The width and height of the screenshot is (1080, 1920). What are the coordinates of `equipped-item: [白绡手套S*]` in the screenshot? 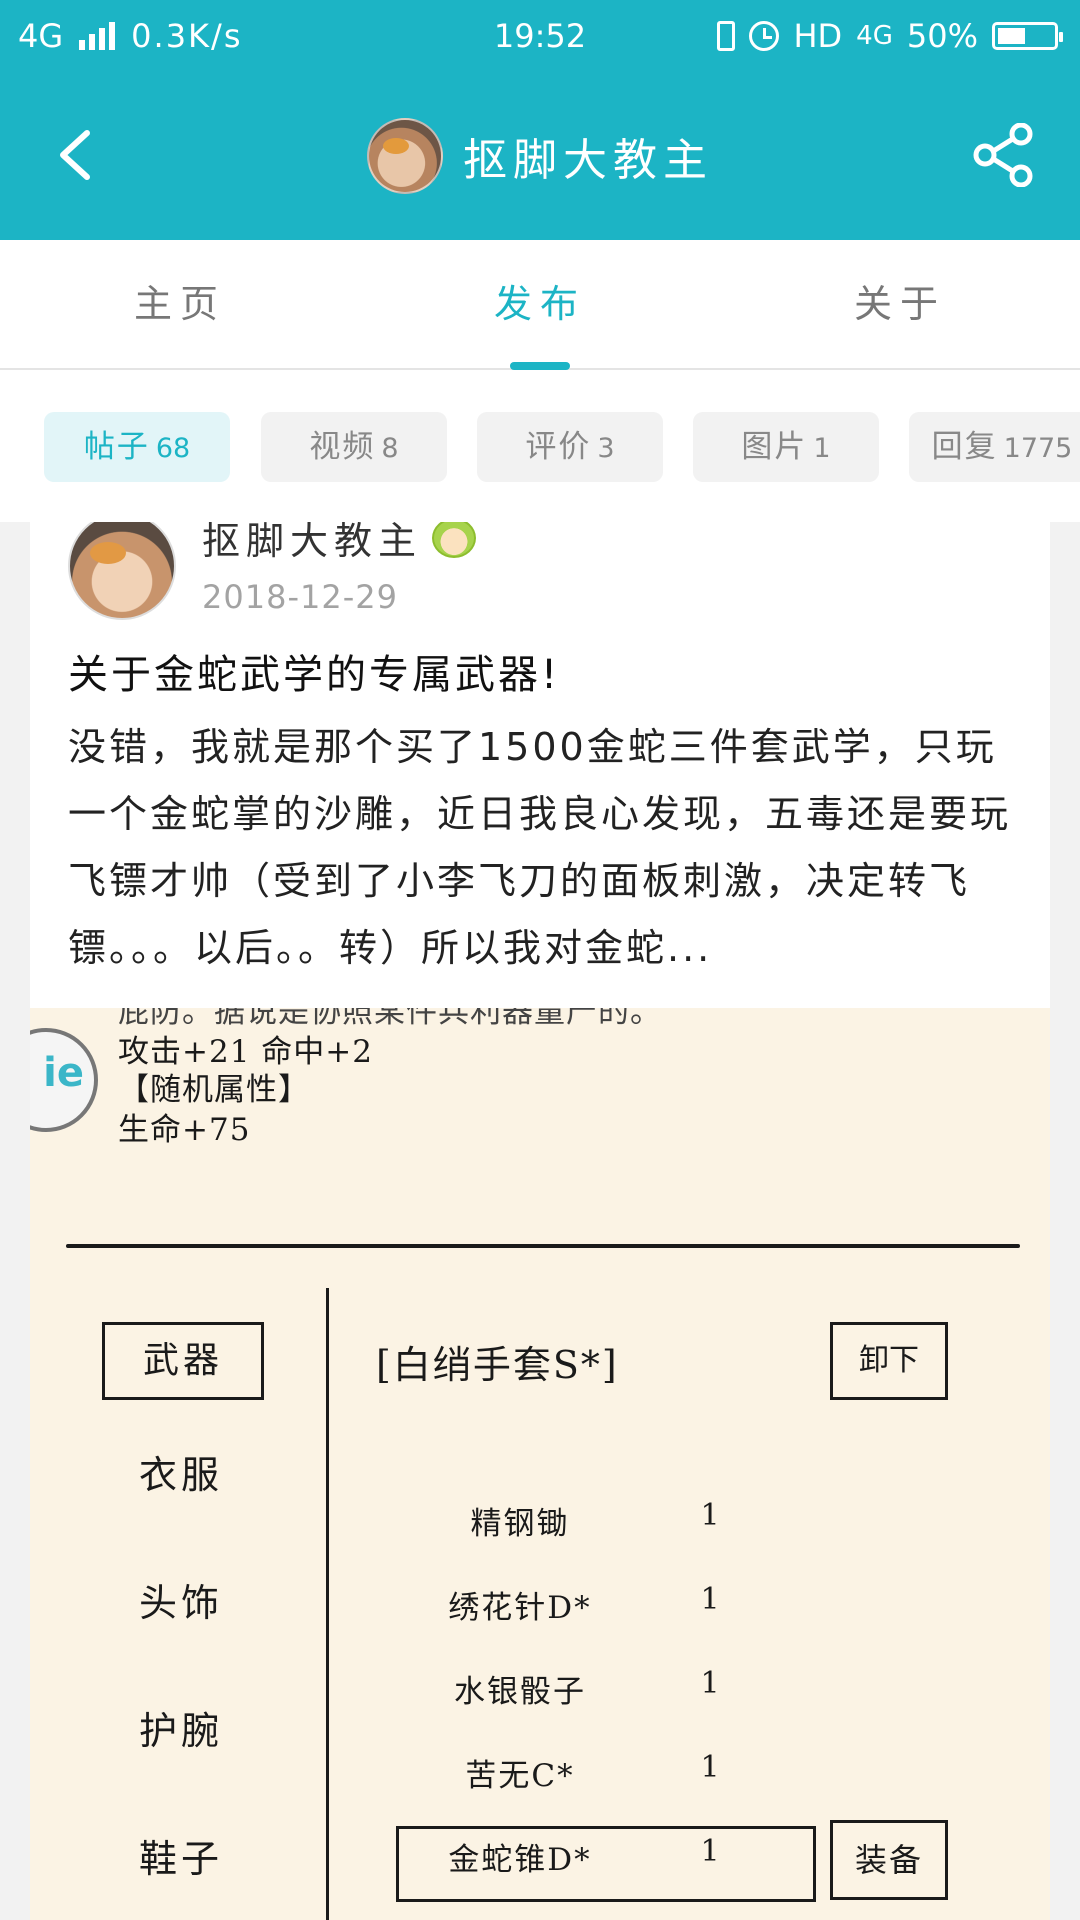 It's located at (497, 1365).